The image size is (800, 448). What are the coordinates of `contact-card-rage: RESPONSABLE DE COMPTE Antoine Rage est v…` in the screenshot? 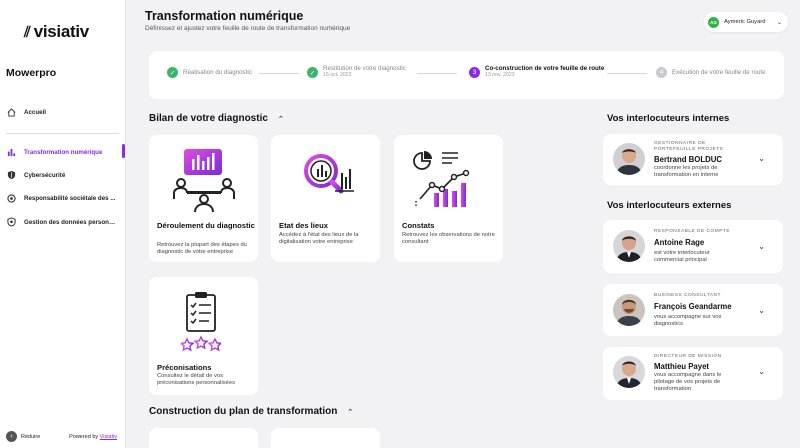 It's located at (693, 246).